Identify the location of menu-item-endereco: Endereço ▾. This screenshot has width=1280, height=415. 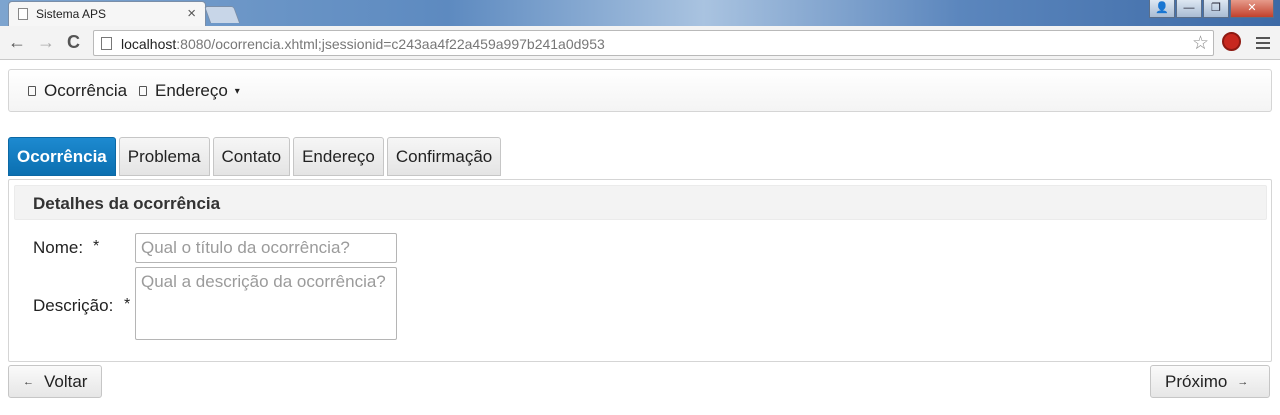
(189, 91).